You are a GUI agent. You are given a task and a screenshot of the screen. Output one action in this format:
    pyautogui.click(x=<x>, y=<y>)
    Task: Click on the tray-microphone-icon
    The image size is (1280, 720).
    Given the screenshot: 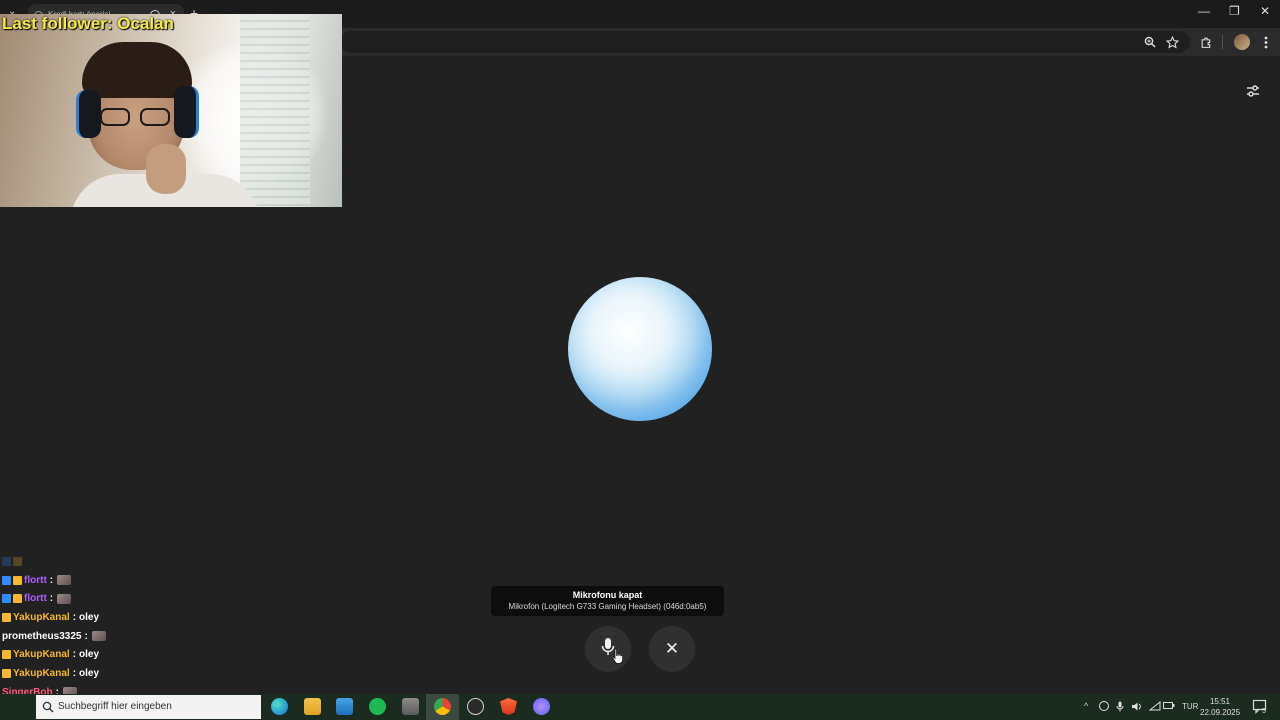 What is the action you would take?
    pyautogui.click(x=1120, y=707)
    